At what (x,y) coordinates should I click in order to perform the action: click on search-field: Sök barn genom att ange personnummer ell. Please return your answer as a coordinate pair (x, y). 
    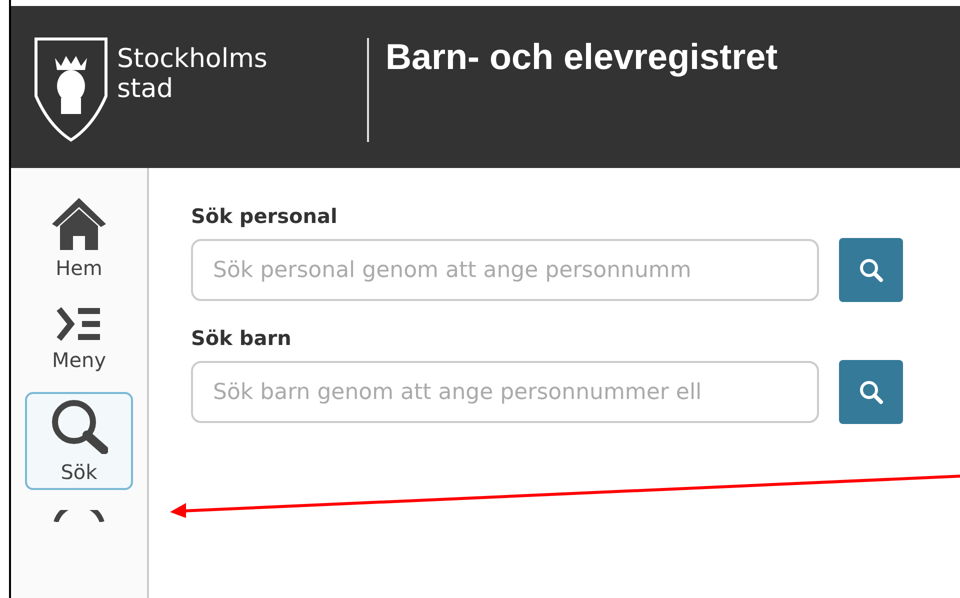
    Looking at the image, I should click on (505, 392).